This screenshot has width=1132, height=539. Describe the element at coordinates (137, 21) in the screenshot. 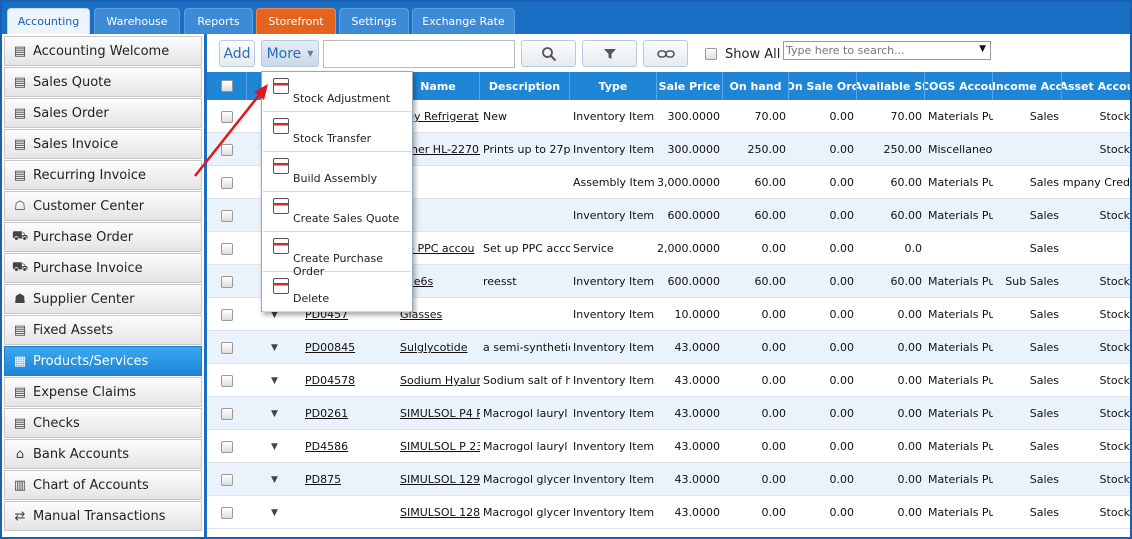

I see `tab-warehouse: Warehouse` at that location.